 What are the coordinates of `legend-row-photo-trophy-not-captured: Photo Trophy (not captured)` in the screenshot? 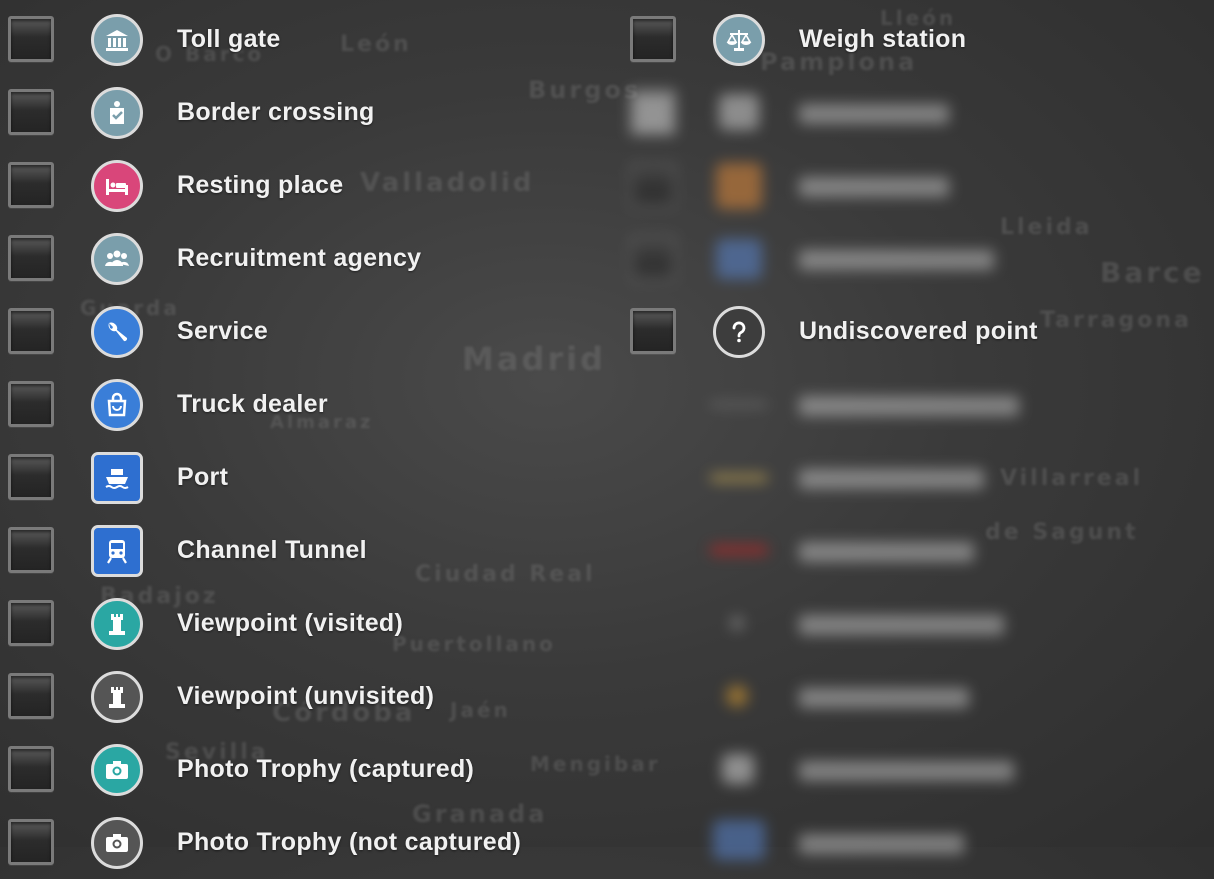 It's located at (305, 842).